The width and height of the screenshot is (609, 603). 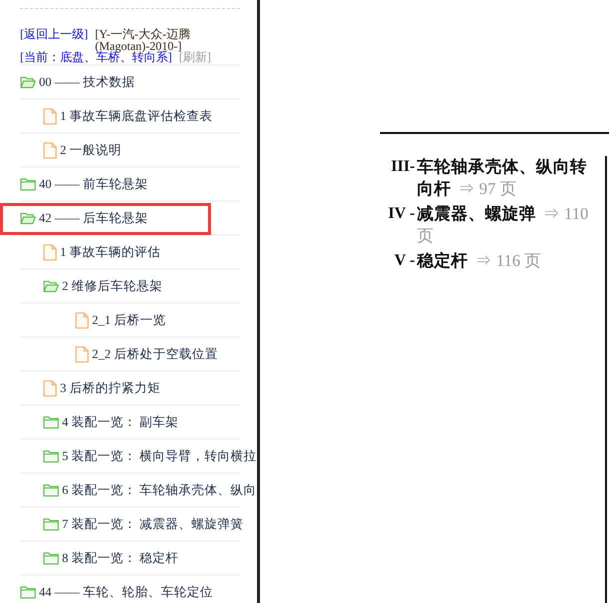 What do you see at coordinates (502, 178) in the screenshot?
I see `toc-entry: 车轮轴承壳体、纵向转向杆 ⇒ 97 页` at bounding box center [502, 178].